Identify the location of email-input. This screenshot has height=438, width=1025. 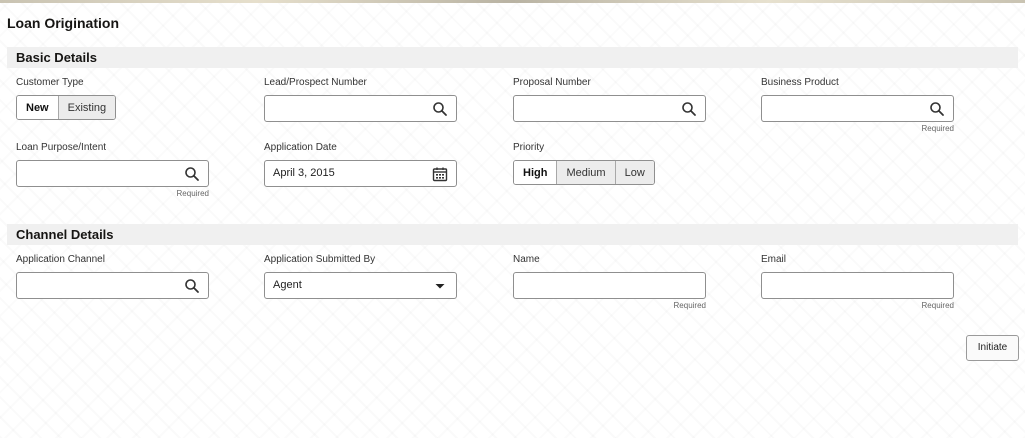
(857, 285).